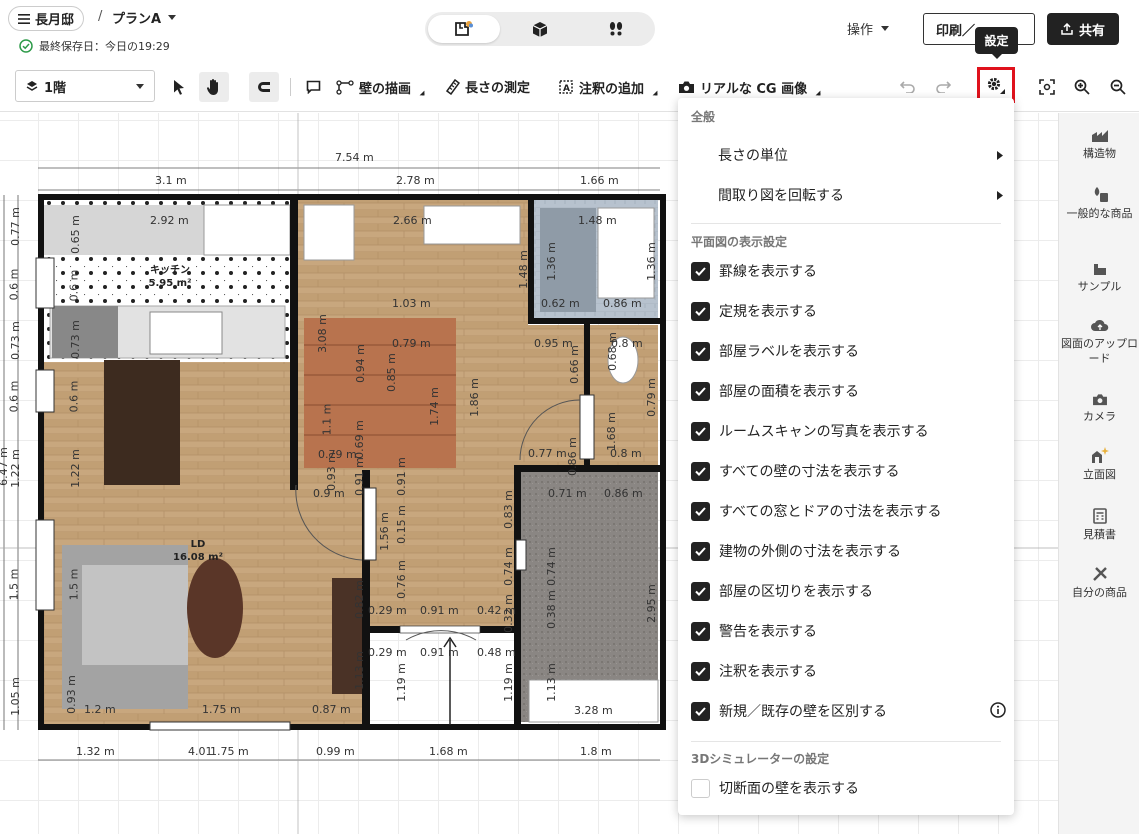 The height and width of the screenshot is (834, 1139). What do you see at coordinates (608, 87) in the screenshot?
I see `add-note-tool: A 注釈の追加` at bounding box center [608, 87].